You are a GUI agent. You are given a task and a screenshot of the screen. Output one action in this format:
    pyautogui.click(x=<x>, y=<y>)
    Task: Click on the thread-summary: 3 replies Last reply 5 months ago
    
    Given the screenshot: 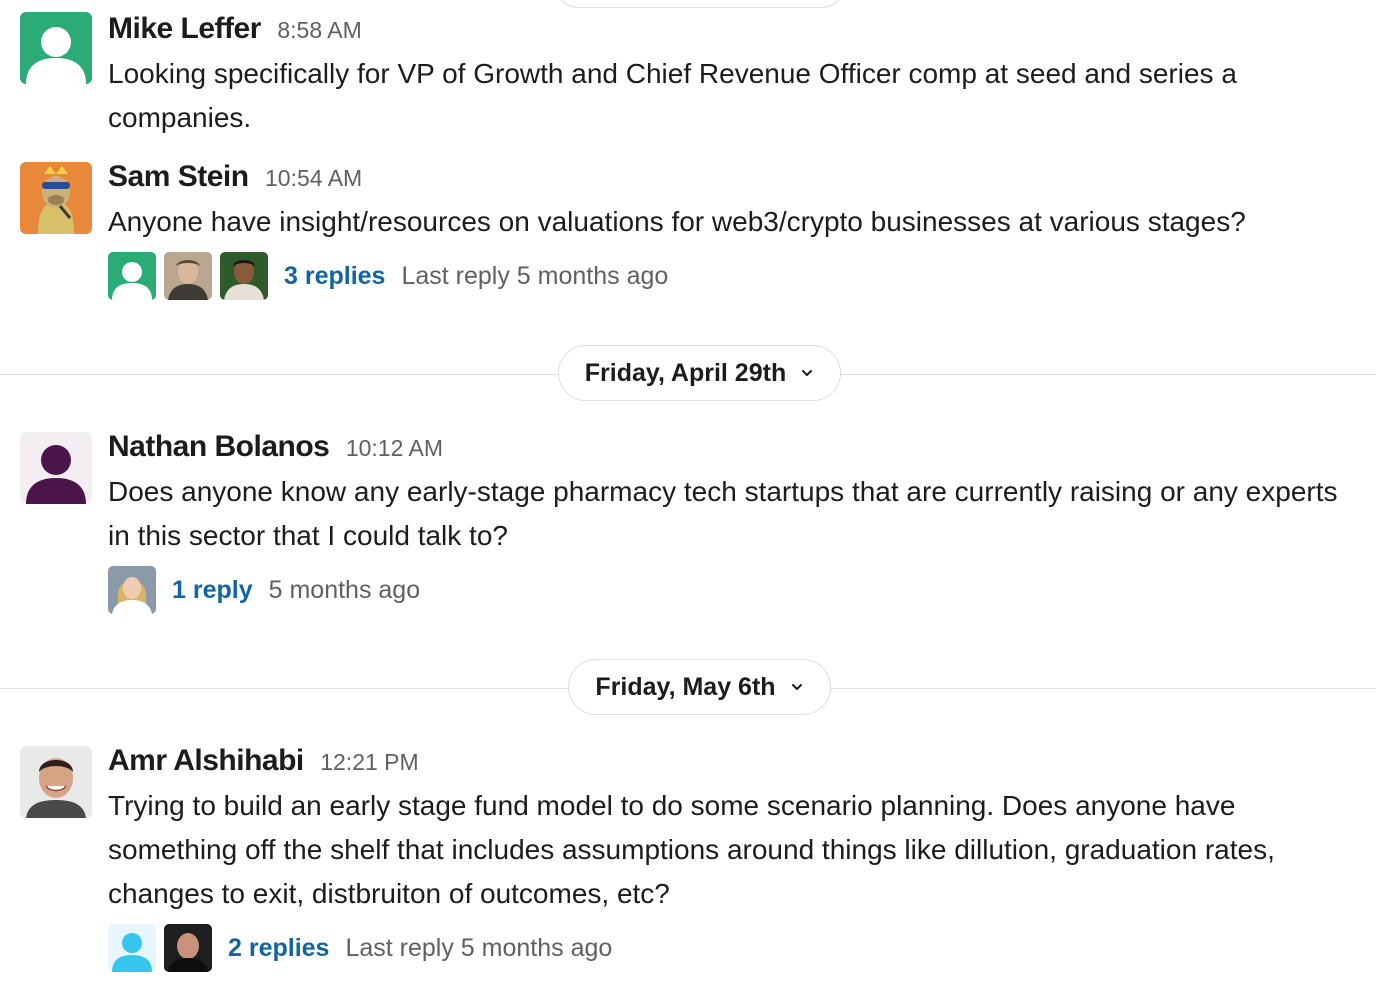 What is the action you would take?
    pyautogui.click(x=388, y=276)
    